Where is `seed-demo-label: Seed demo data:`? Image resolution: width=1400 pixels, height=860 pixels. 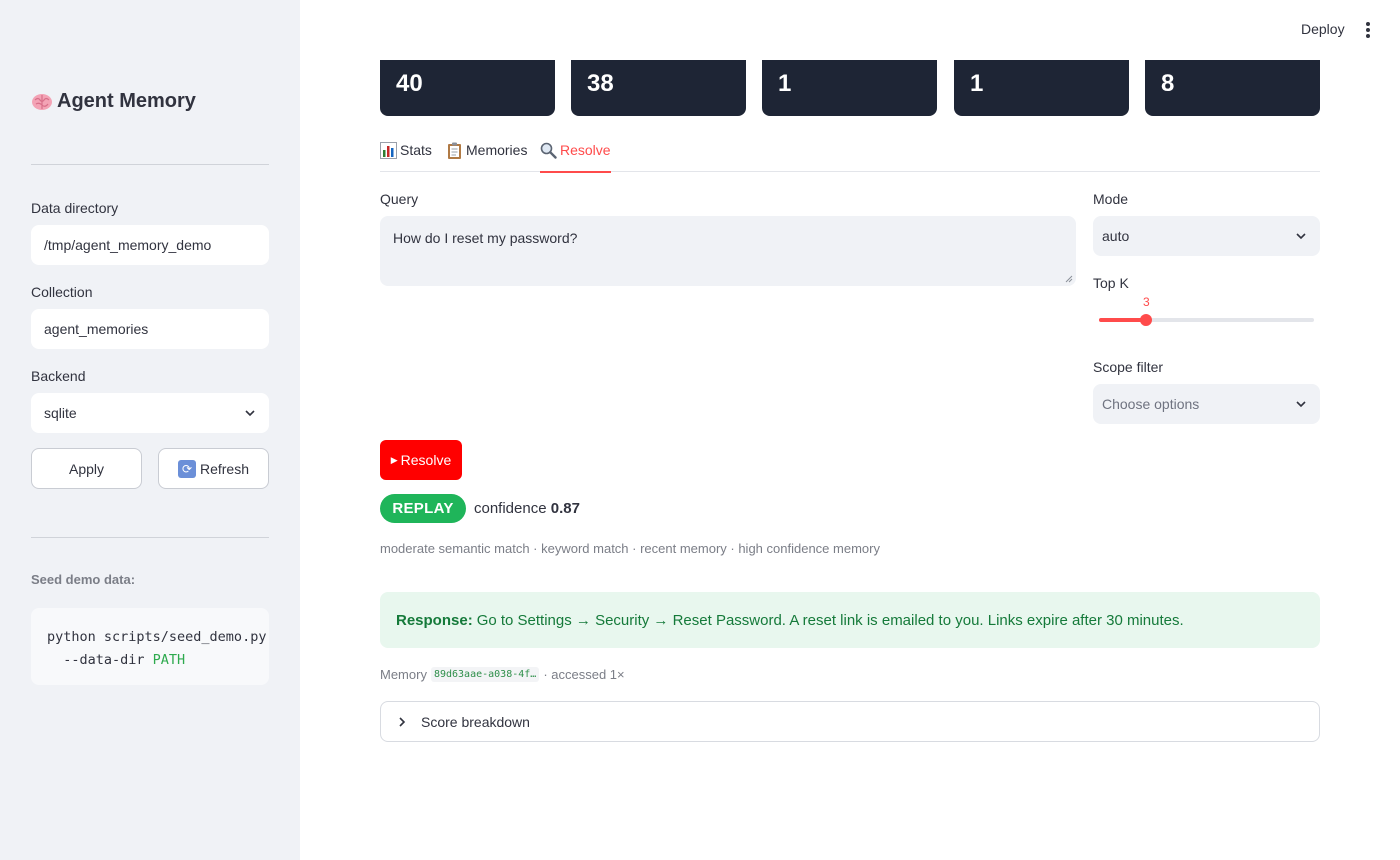
seed-demo-label: Seed demo data: is located at coordinates (83, 579).